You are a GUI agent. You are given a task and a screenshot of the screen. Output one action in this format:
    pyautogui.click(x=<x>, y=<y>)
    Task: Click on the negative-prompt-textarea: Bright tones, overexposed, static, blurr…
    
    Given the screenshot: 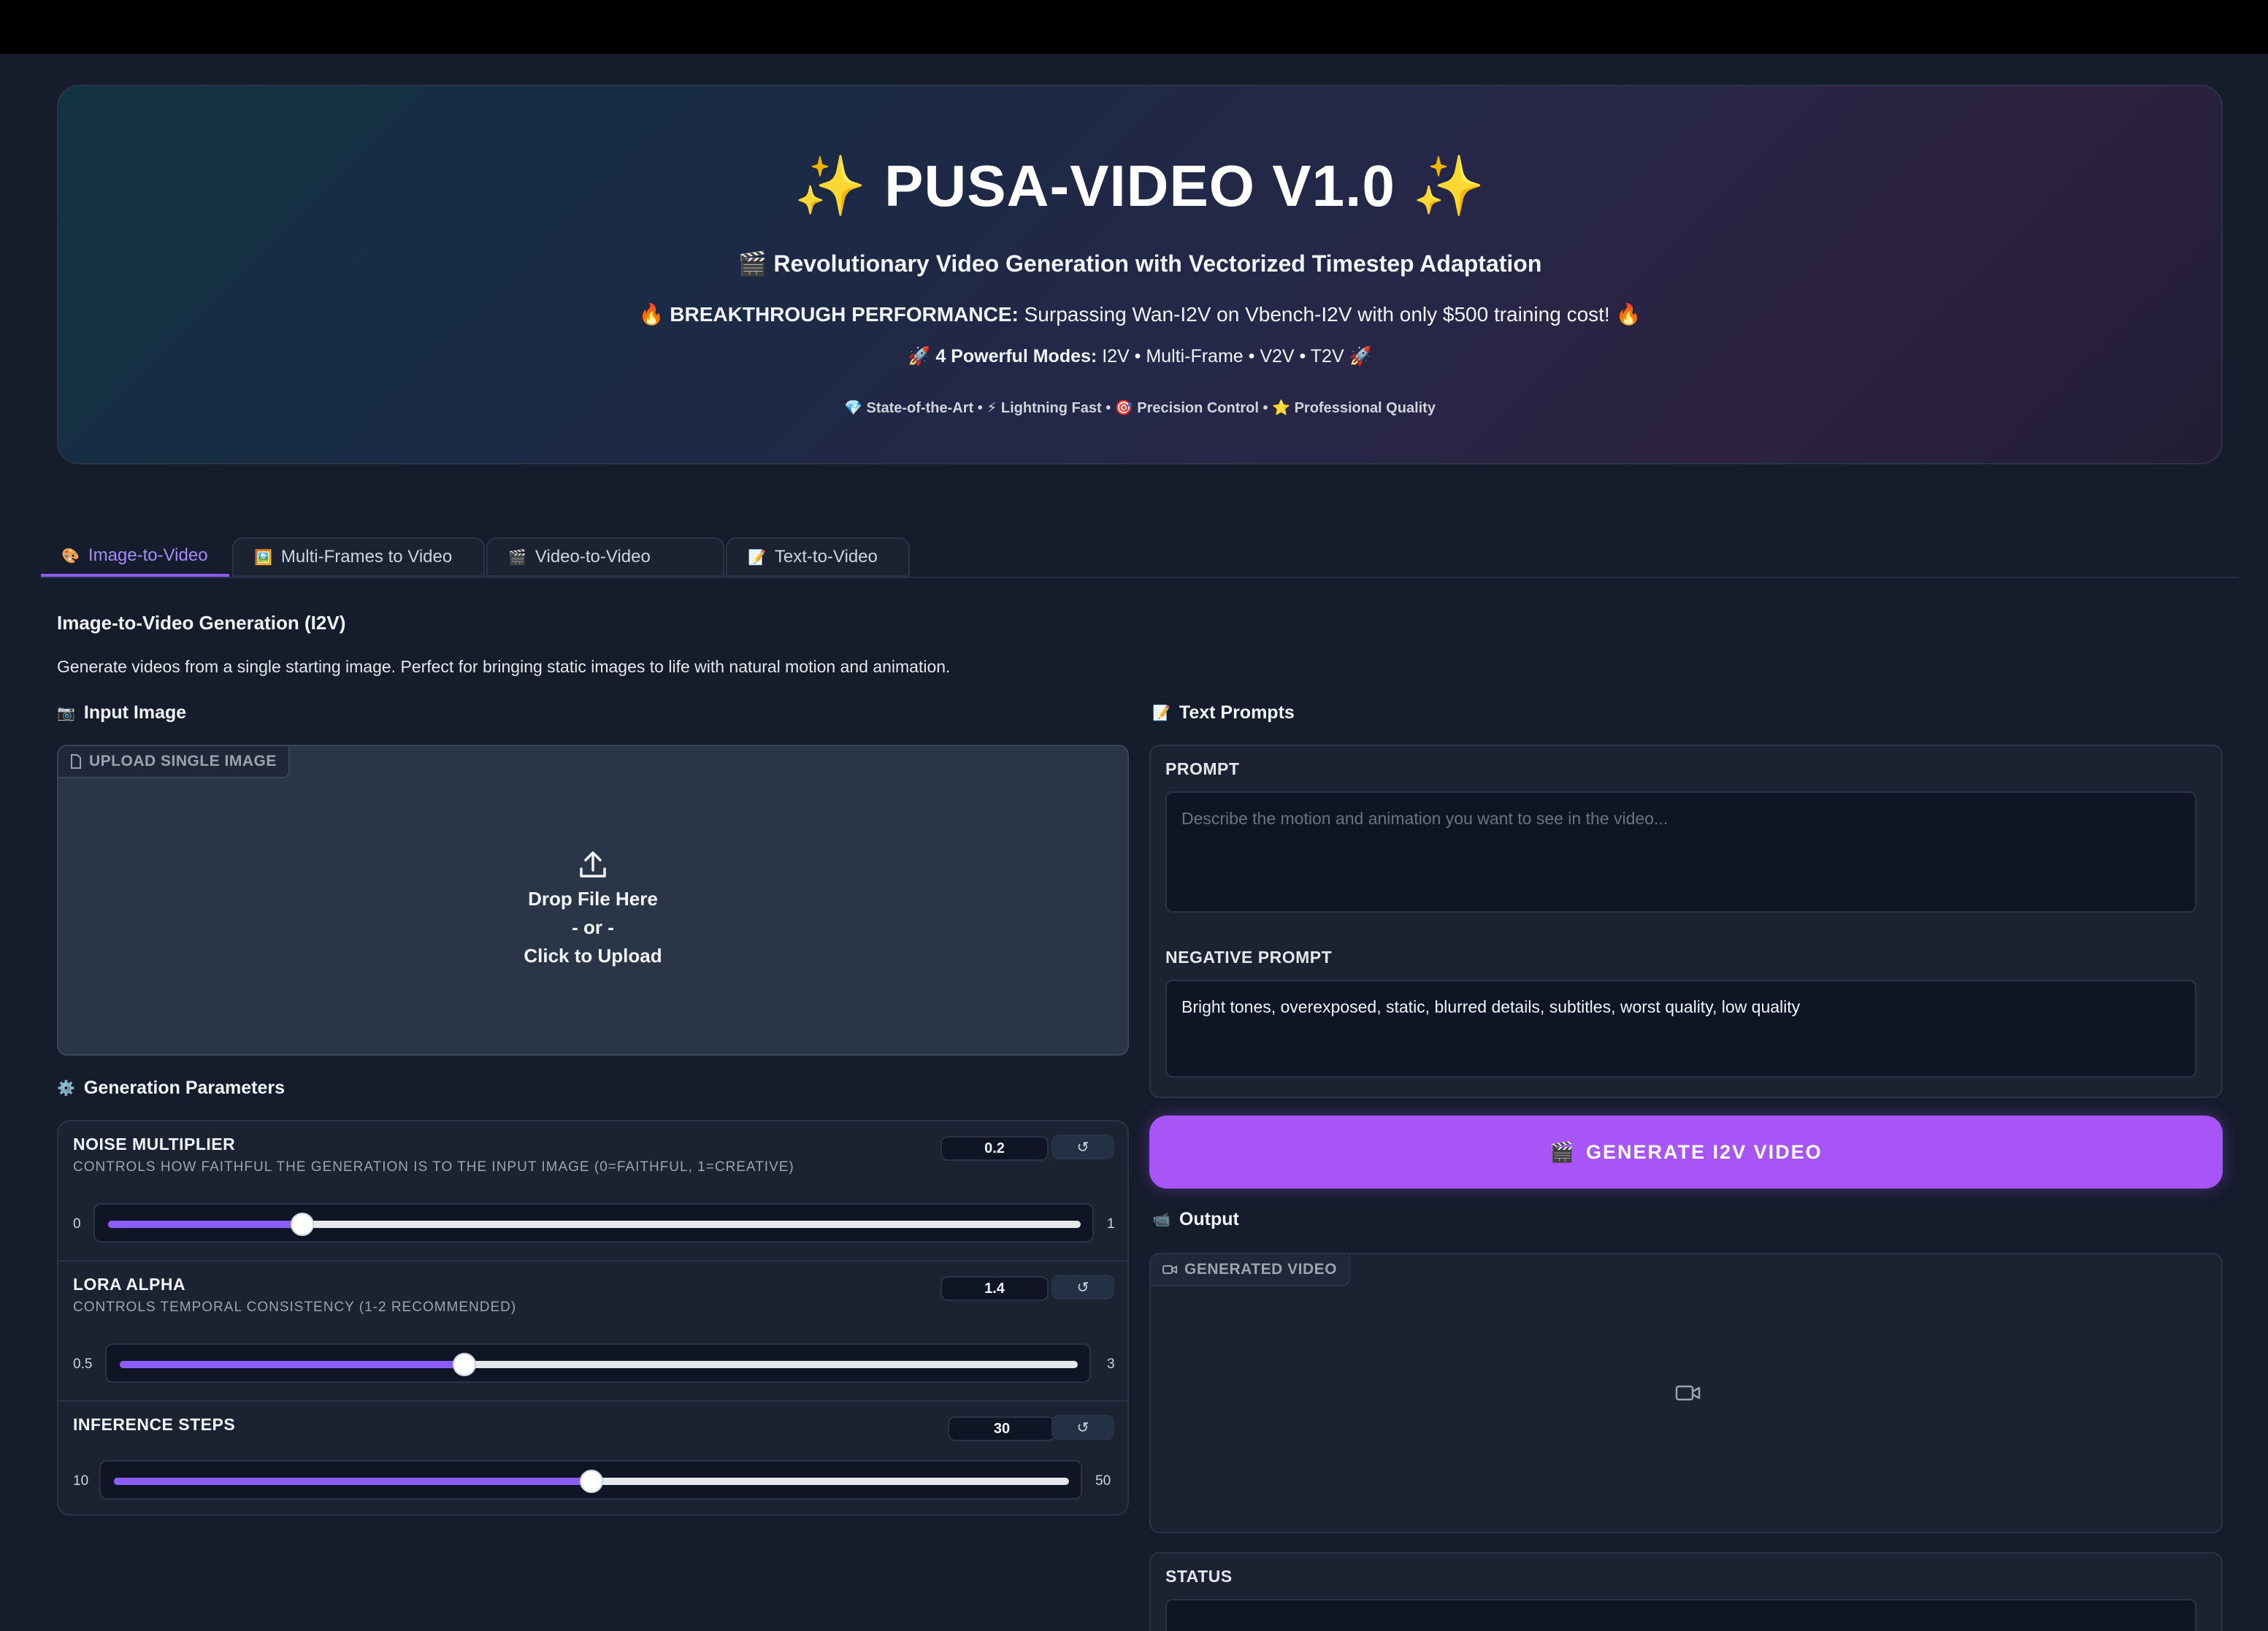 What is the action you would take?
    pyautogui.click(x=1680, y=1029)
    